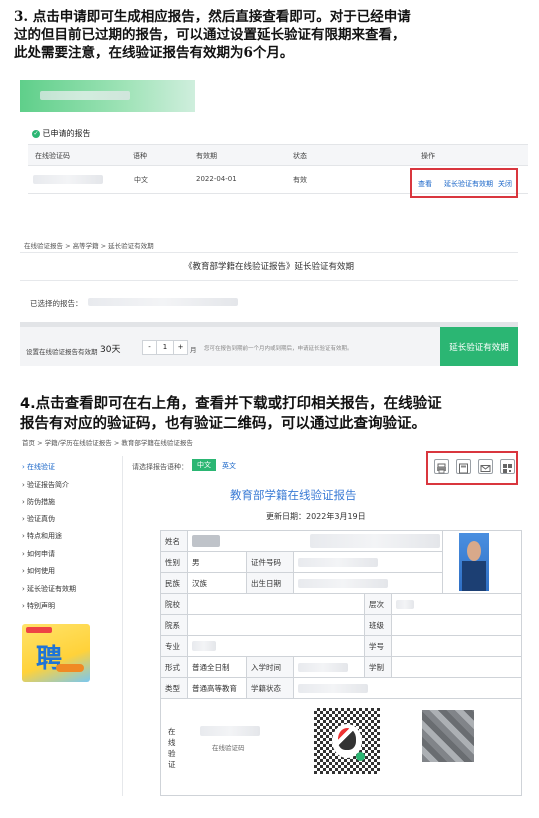 This screenshot has width=539, height=818. Describe the element at coordinates (269, 280) in the screenshot. I see `divider-mid` at that location.